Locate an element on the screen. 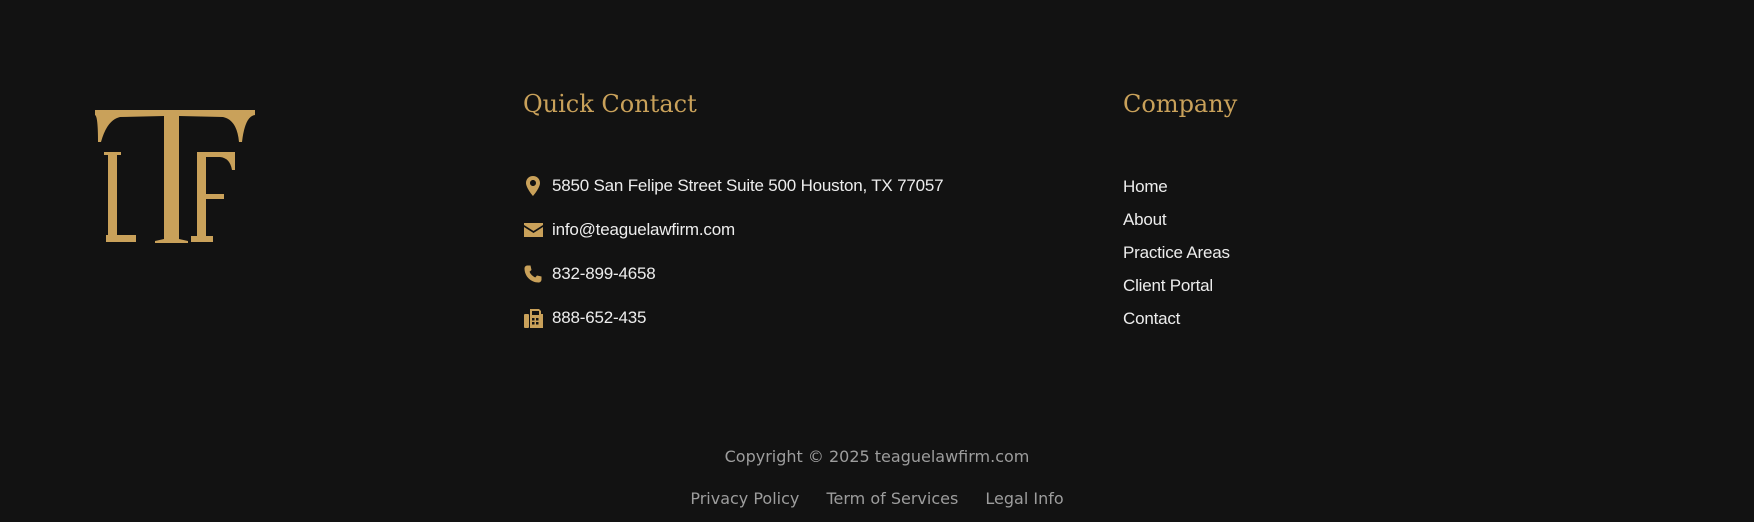  company-link-item: Practice Areas is located at coordinates (1176, 259).